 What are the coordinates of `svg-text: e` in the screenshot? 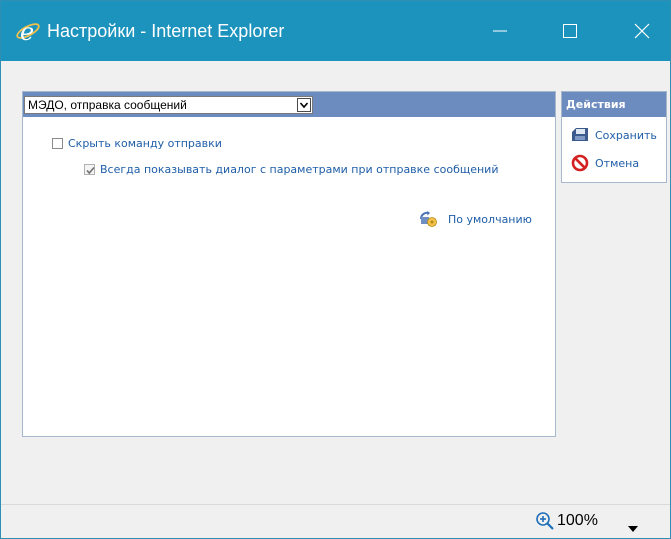 It's located at (27, 31).